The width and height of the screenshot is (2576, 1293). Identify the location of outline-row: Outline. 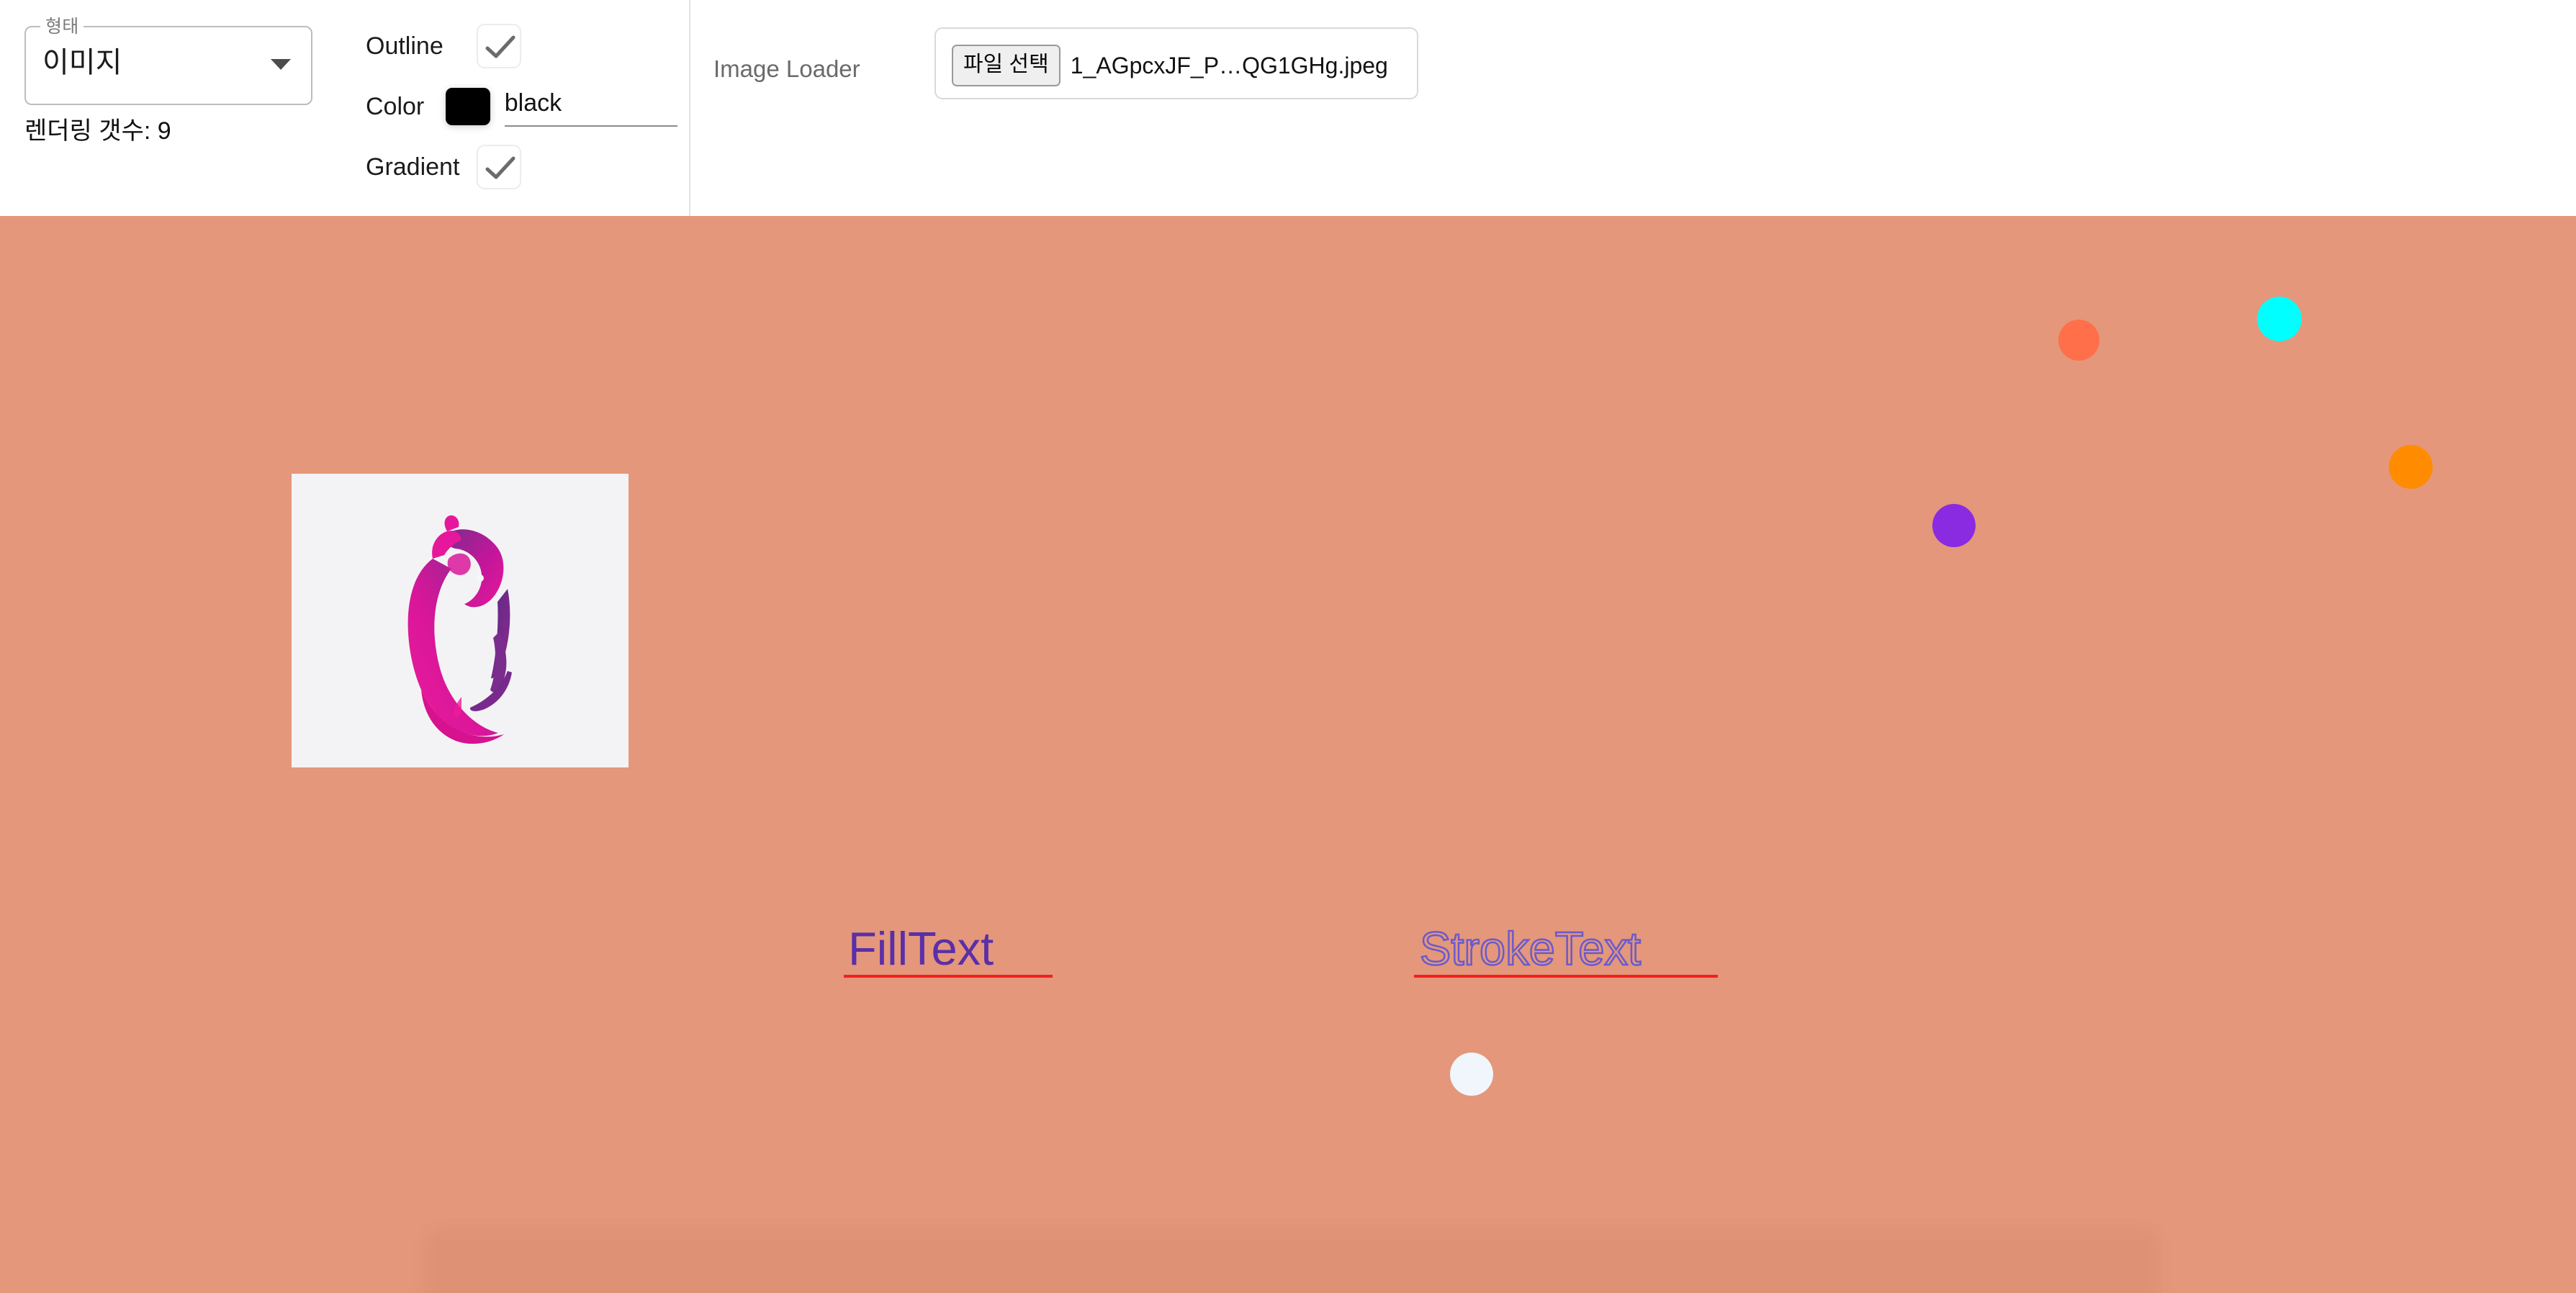
(520, 46).